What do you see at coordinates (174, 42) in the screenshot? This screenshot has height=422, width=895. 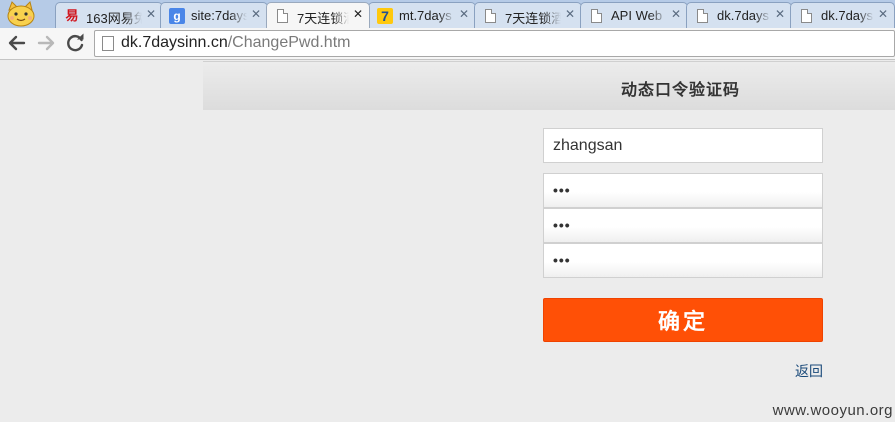 I see `url-host: dk.7daysinn.cn` at bounding box center [174, 42].